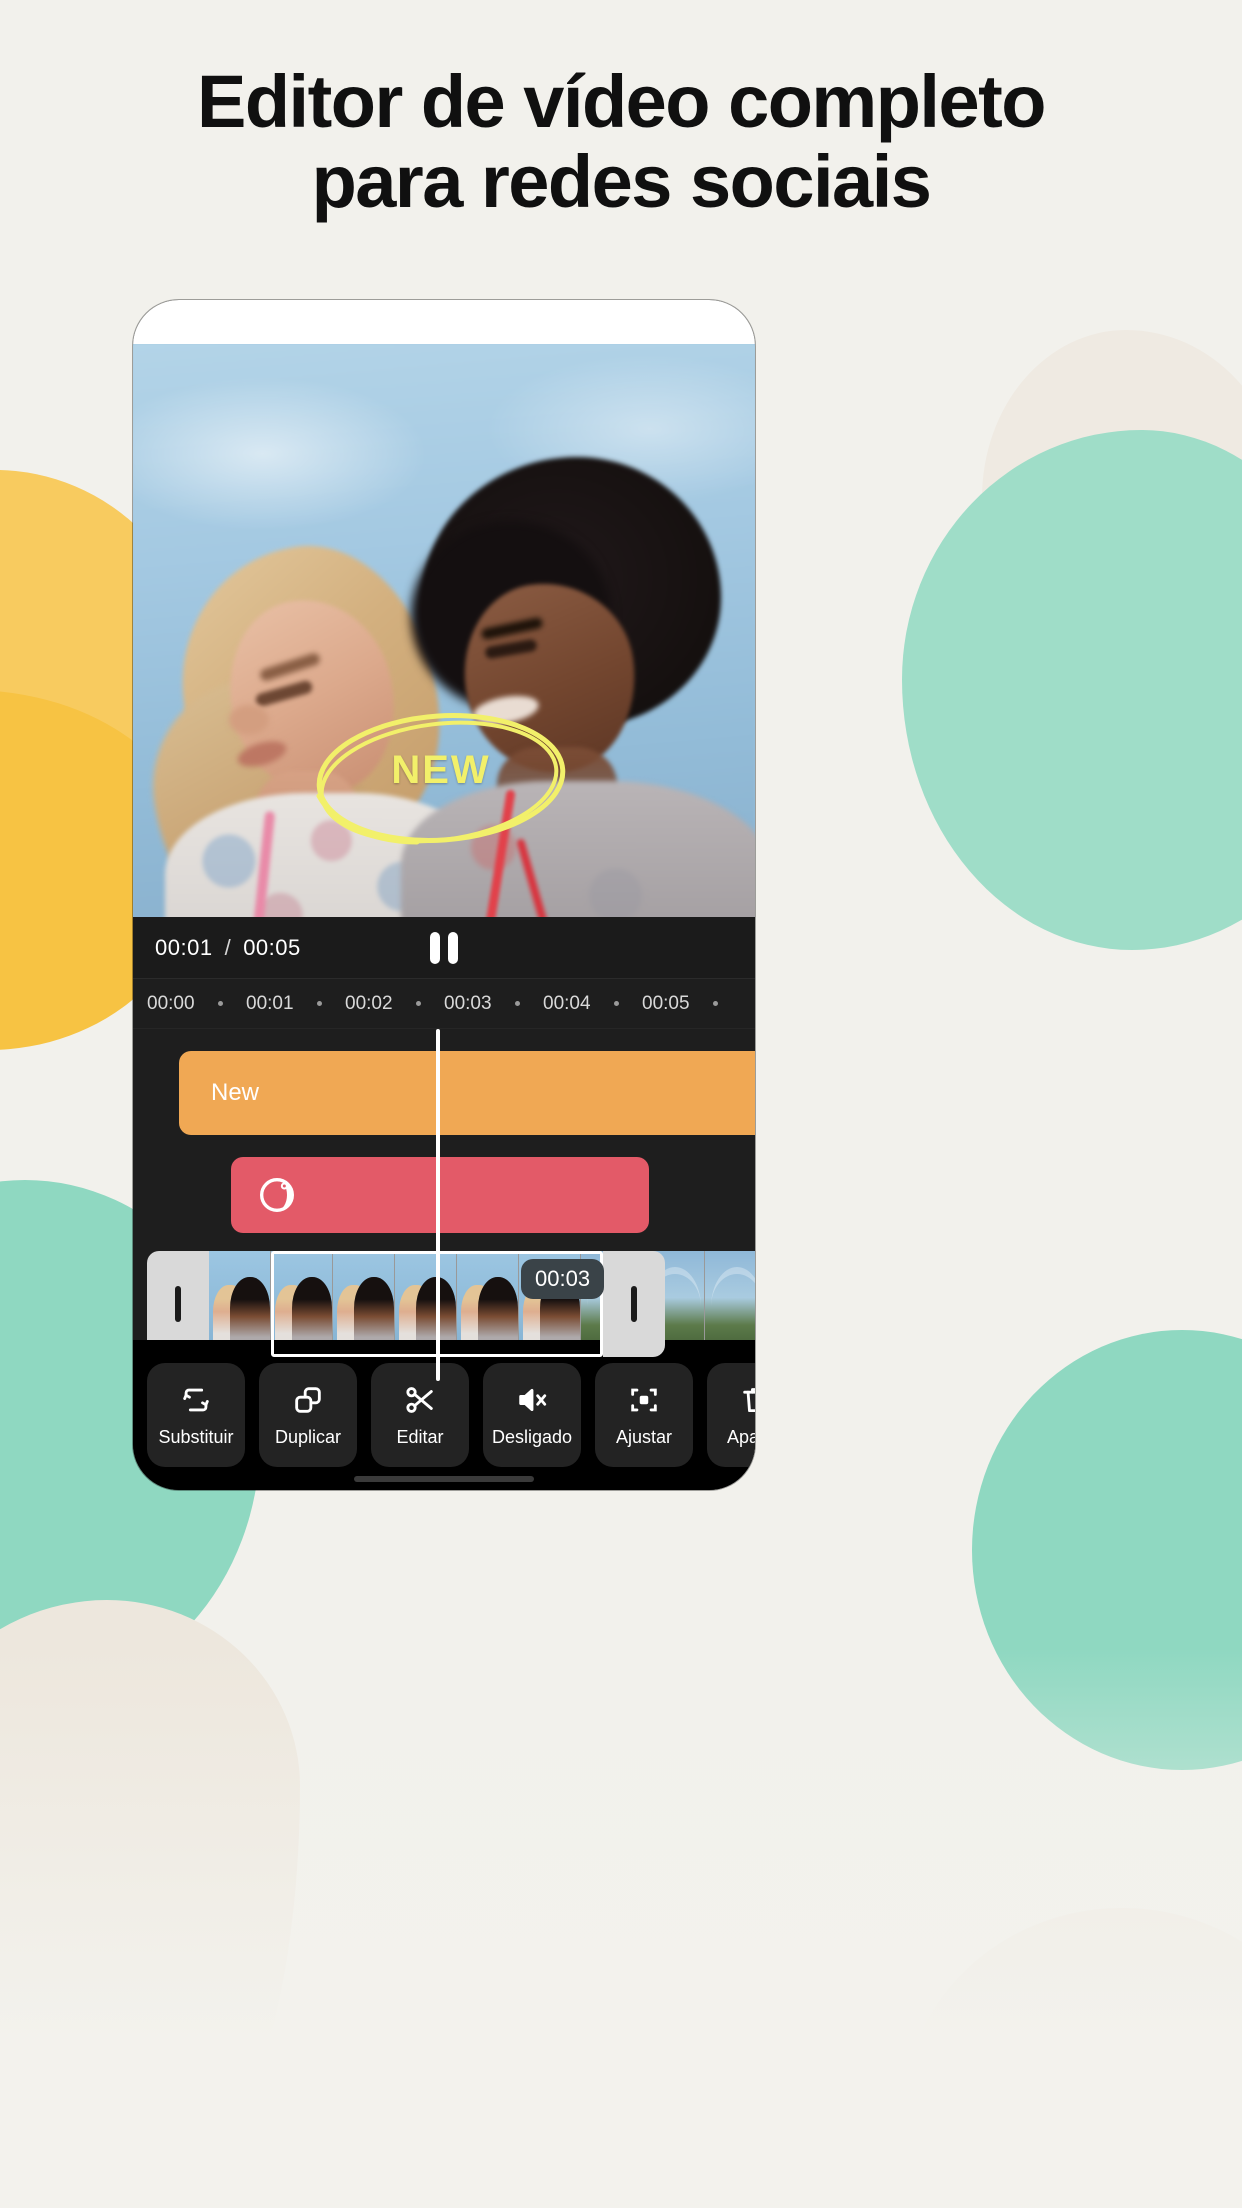 The image size is (1242, 2208). I want to click on playback-times: 00:01 / 00:05, so click(228, 948).